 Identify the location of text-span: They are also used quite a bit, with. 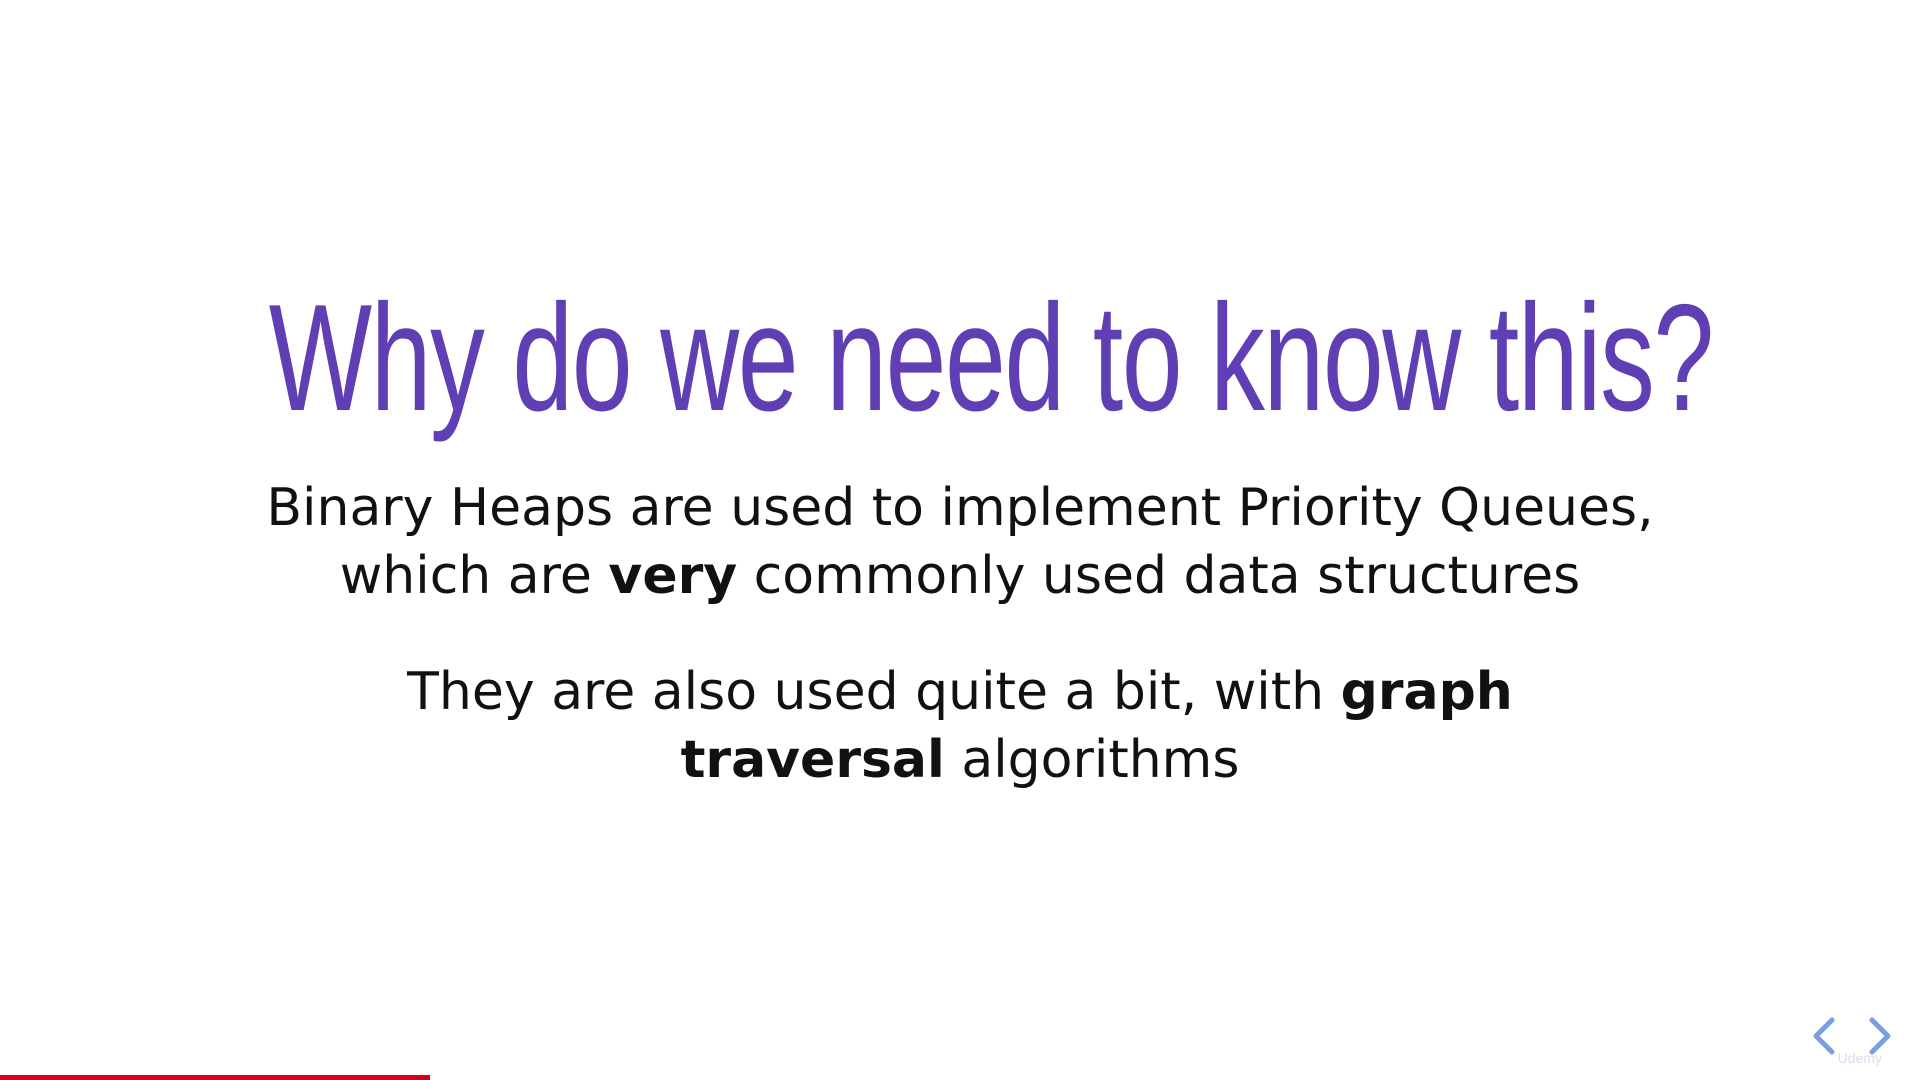
(874, 692).